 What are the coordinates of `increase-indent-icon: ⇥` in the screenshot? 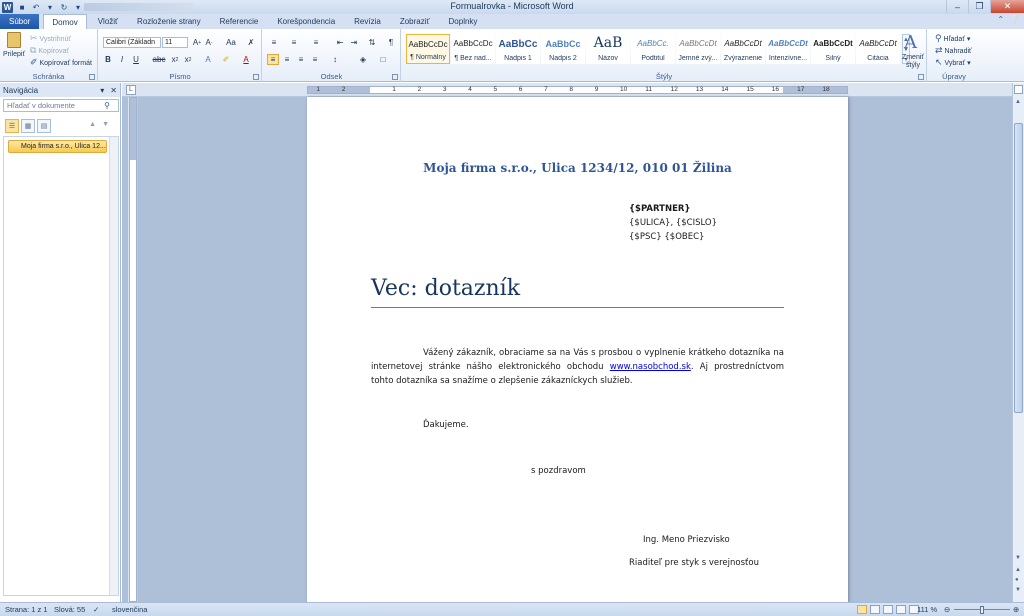 It's located at (354, 42).